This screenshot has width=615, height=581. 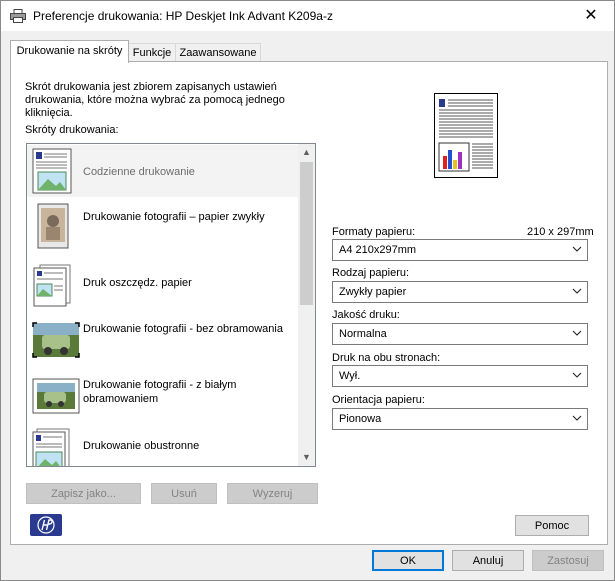 What do you see at coordinates (350, 376) in the screenshot?
I see `duplex-value: Wył.` at bounding box center [350, 376].